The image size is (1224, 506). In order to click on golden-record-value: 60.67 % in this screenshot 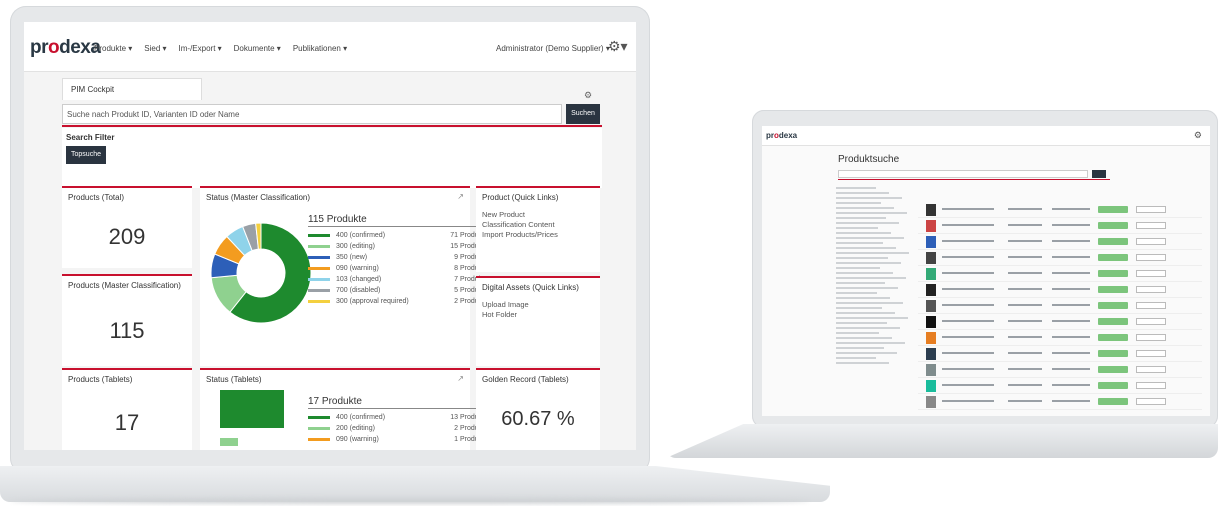, I will do `click(538, 419)`.